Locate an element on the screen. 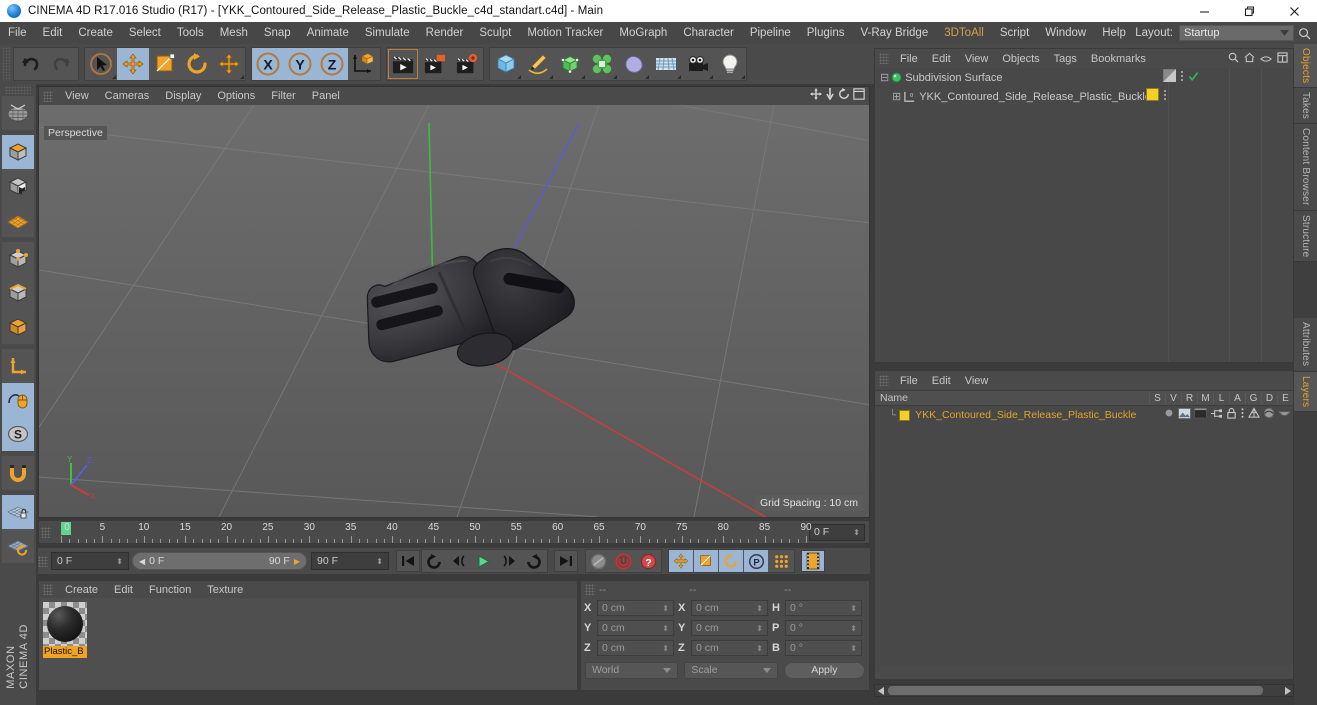 The width and height of the screenshot is (1317, 705). viewport-grip is located at coordinates (48, 96).